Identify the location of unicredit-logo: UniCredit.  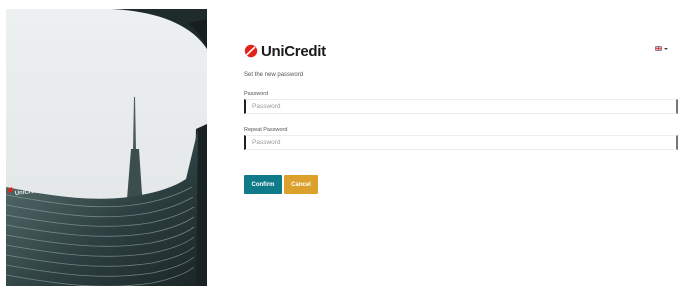
(285, 51).